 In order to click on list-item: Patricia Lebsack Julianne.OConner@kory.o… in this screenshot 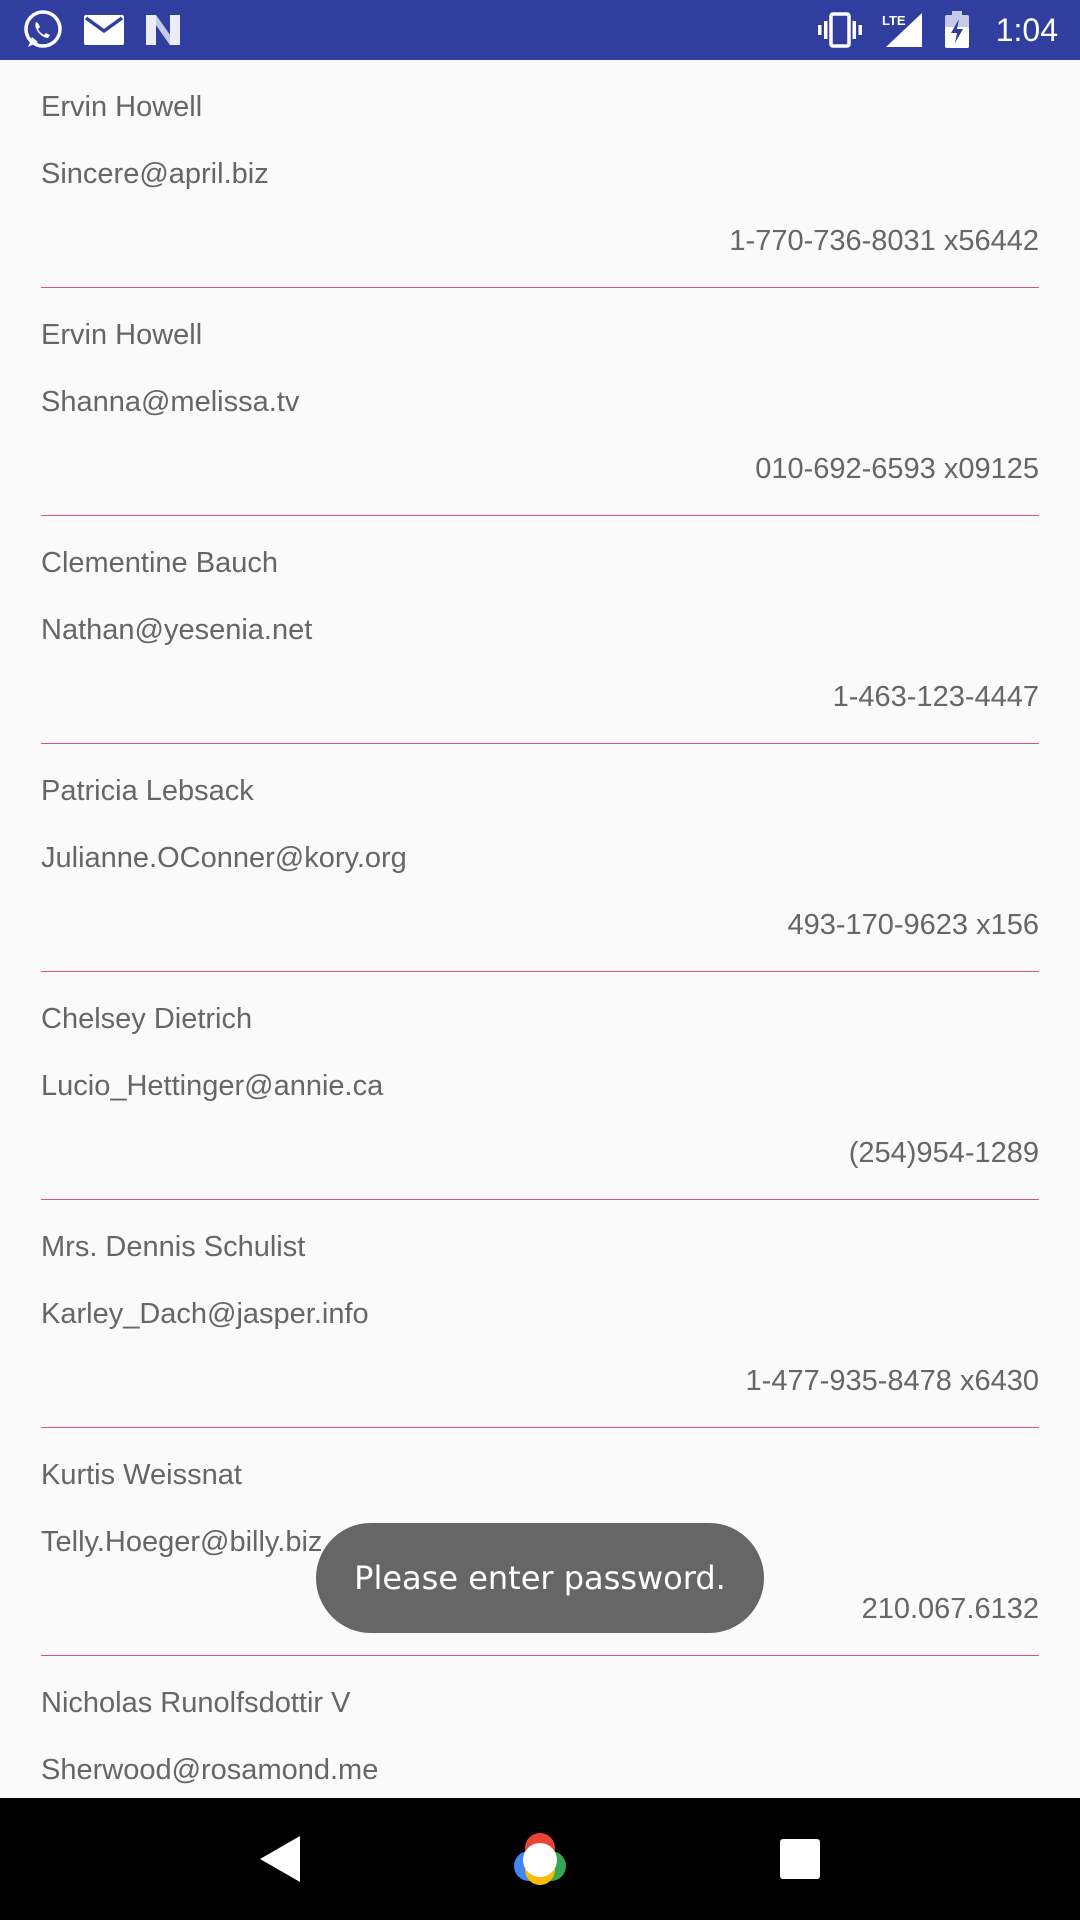, I will do `click(540, 858)`.